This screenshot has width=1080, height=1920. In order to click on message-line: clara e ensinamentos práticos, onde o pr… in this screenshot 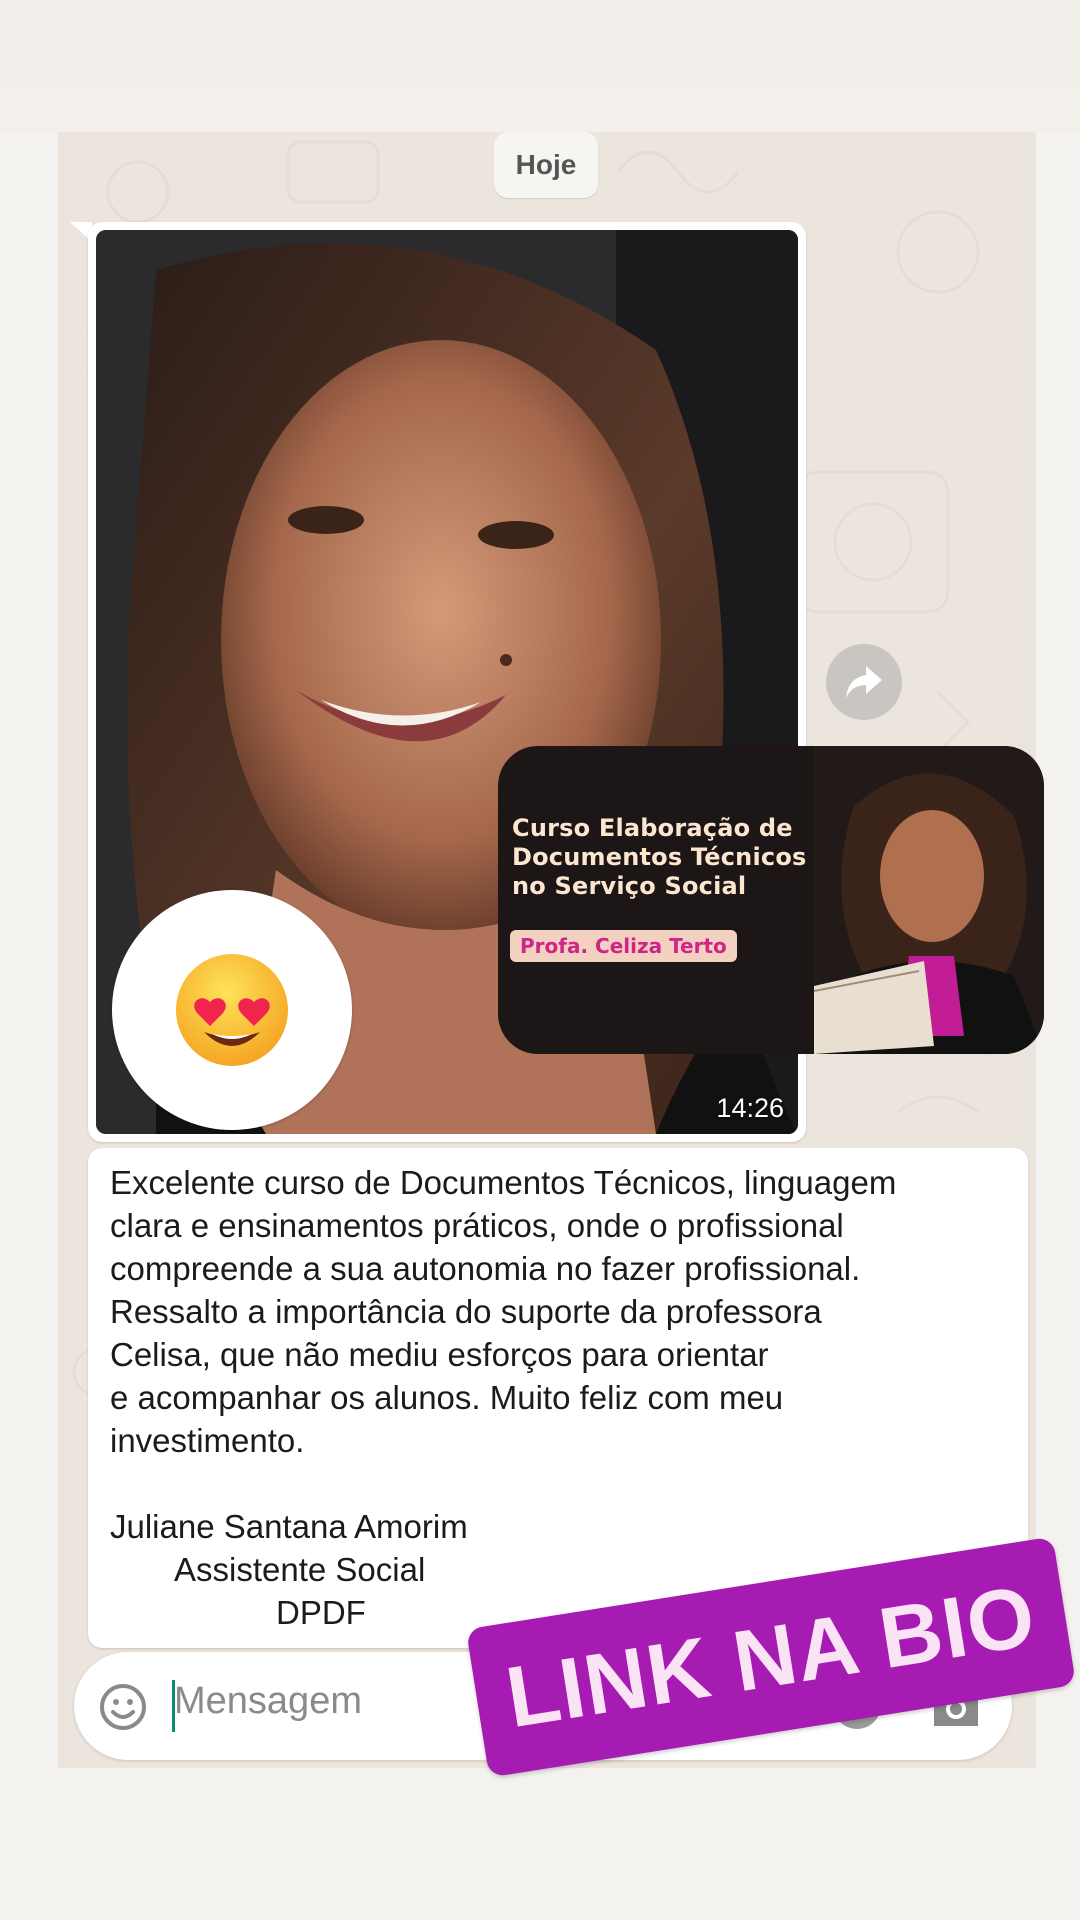, I will do `click(477, 1225)`.